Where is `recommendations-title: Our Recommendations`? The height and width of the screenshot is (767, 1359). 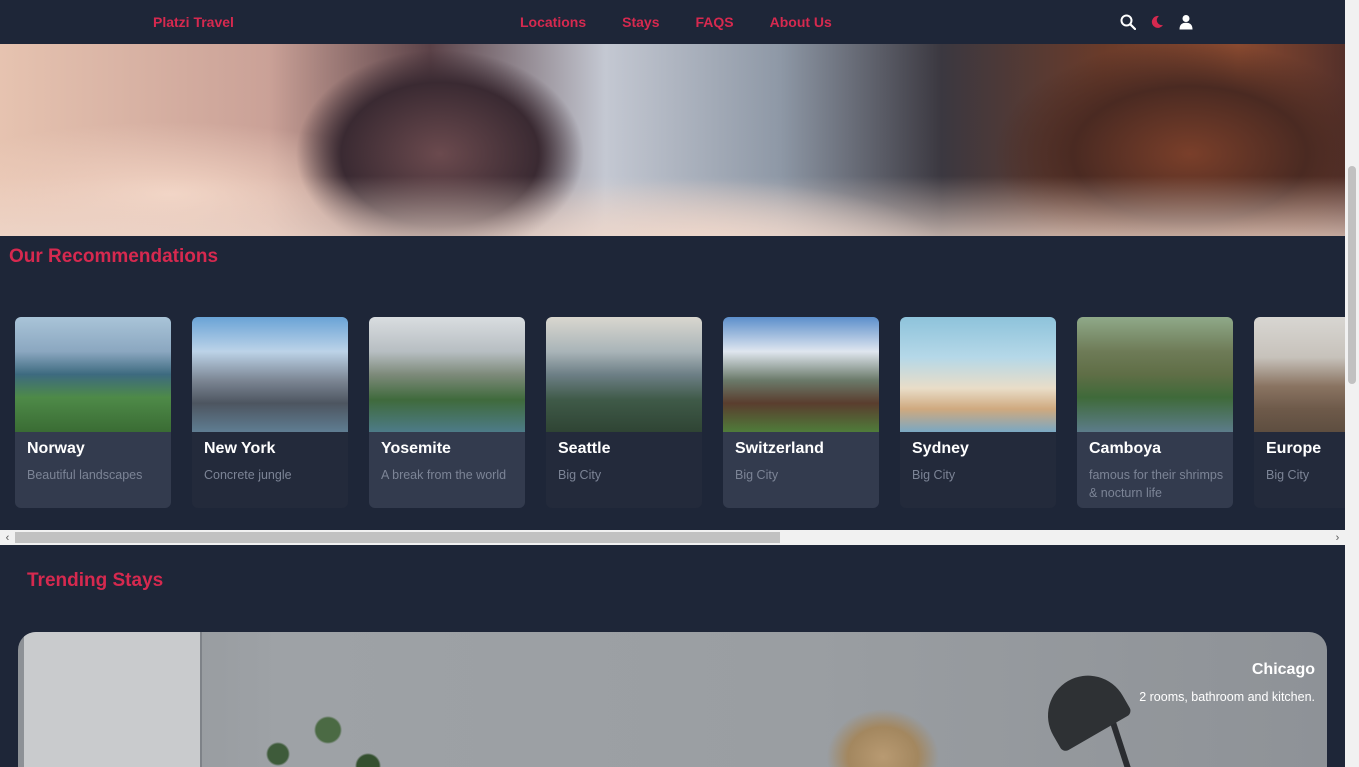 recommendations-title: Our Recommendations is located at coordinates (114, 256).